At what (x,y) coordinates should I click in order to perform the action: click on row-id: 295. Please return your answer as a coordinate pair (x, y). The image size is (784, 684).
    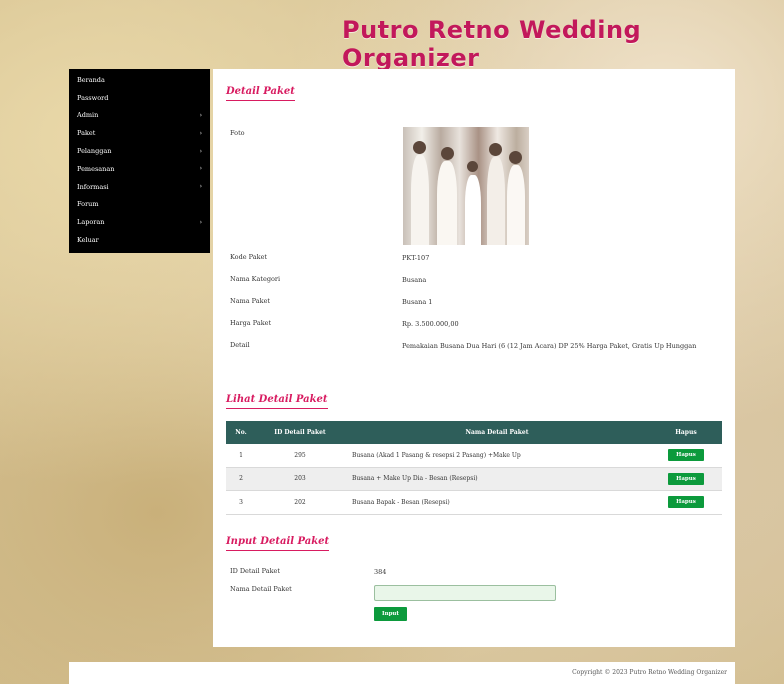
    Looking at the image, I should click on (300, 456).